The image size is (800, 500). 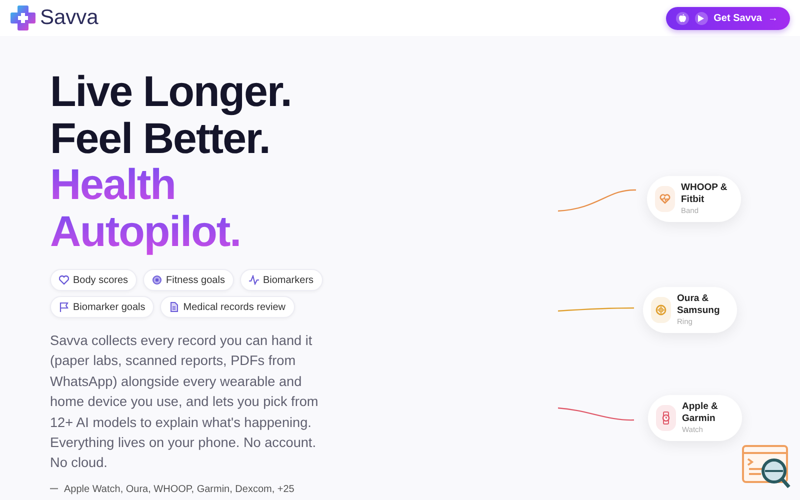 What do you see at coordinates (281, 280) in the screenshot?
I see `filter-chip: Biomarkers` at bounding box center [281, 280].